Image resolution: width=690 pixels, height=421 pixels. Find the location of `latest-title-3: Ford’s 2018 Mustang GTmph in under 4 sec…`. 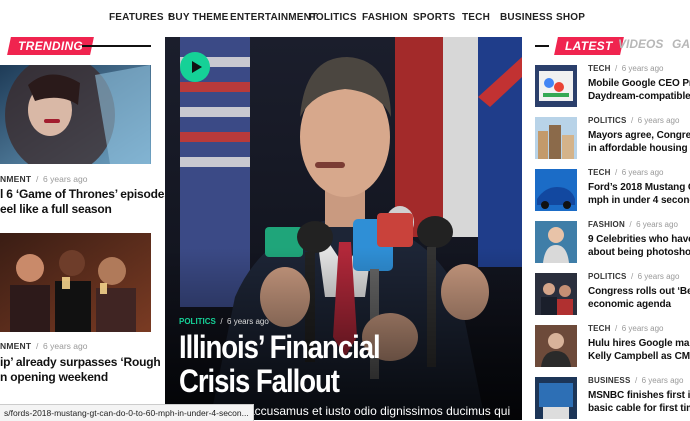

latest-title-3: Ford’s 2018 Mustang GTmph in under 4 sec… is located at coordinates (639, 194).